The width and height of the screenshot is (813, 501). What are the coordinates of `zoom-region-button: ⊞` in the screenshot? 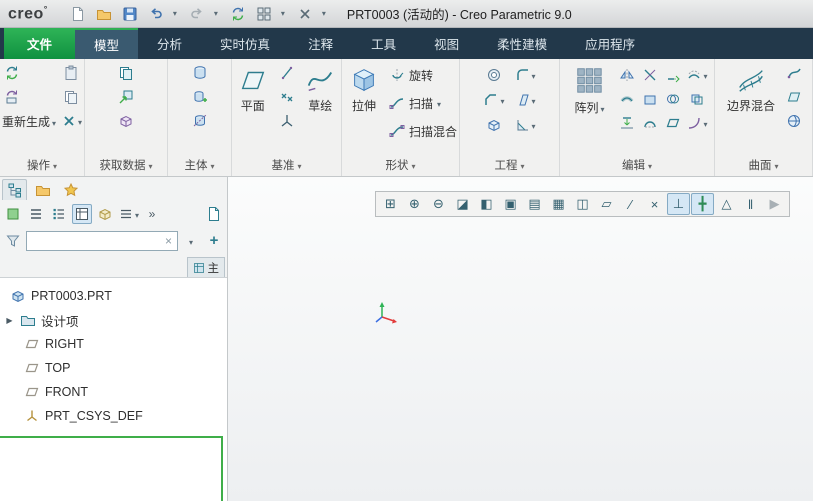 It's located at (390, 204).